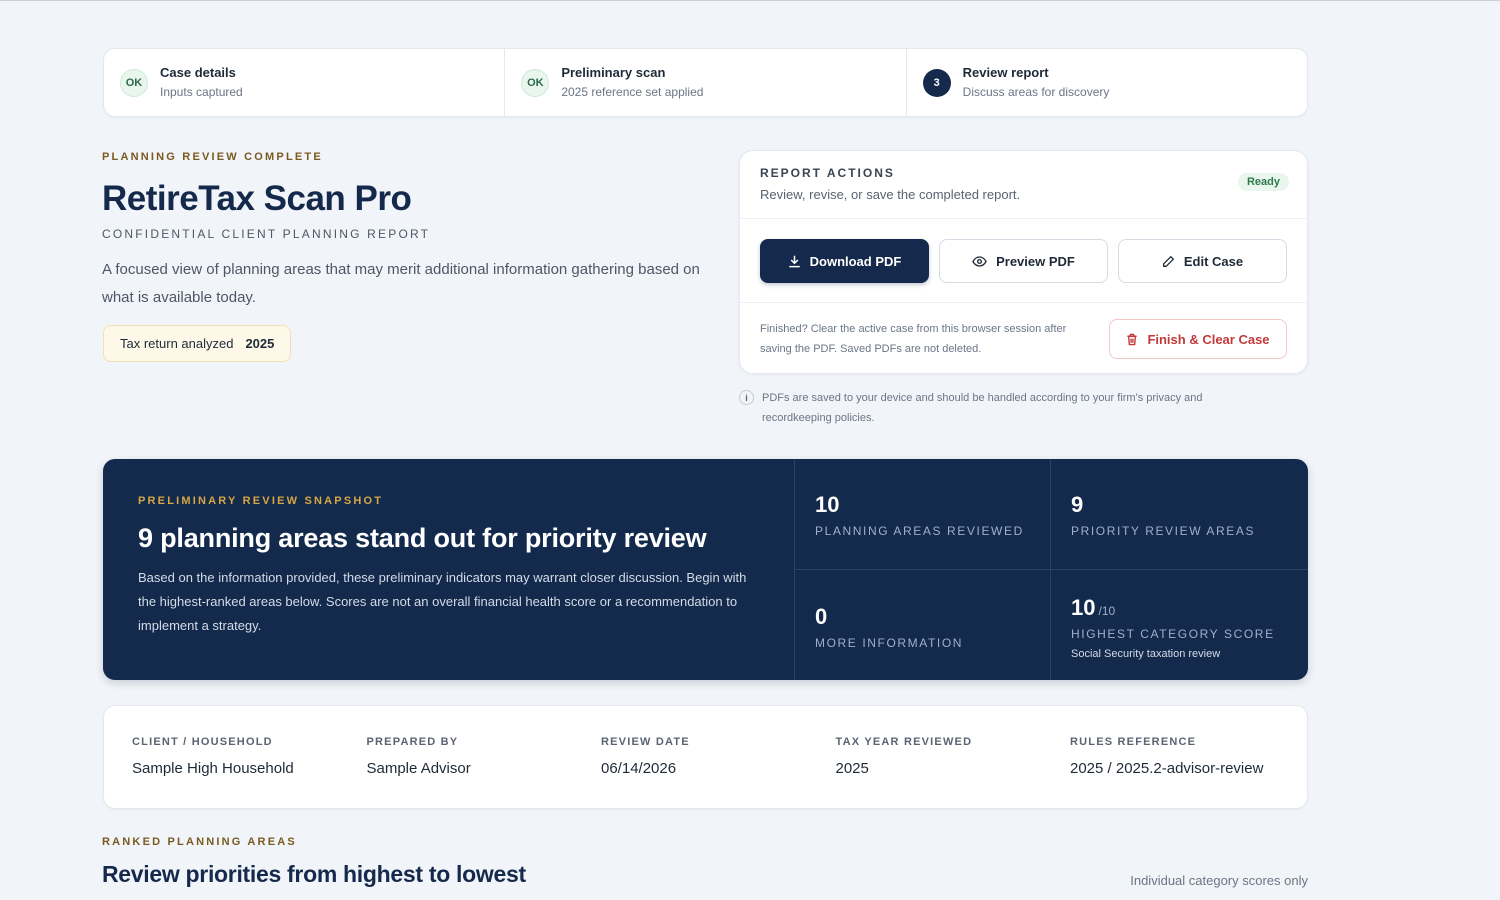 The image size is (1500, 900). Describe the element at coordinates (1146, 654) in the screenshot. I see `stat-subtext: Social Security taxation review` at that location.